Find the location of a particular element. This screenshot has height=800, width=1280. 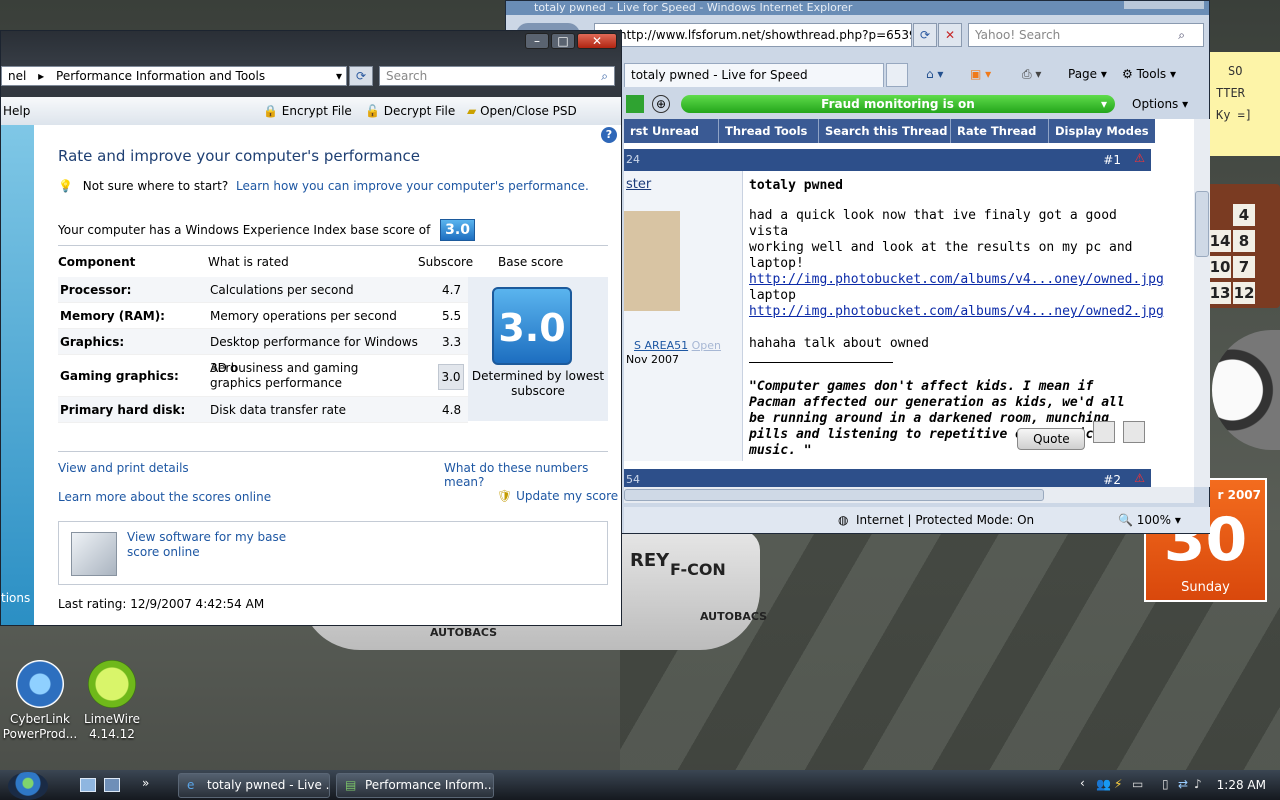

security-icon is located at coordinates (635, 104).